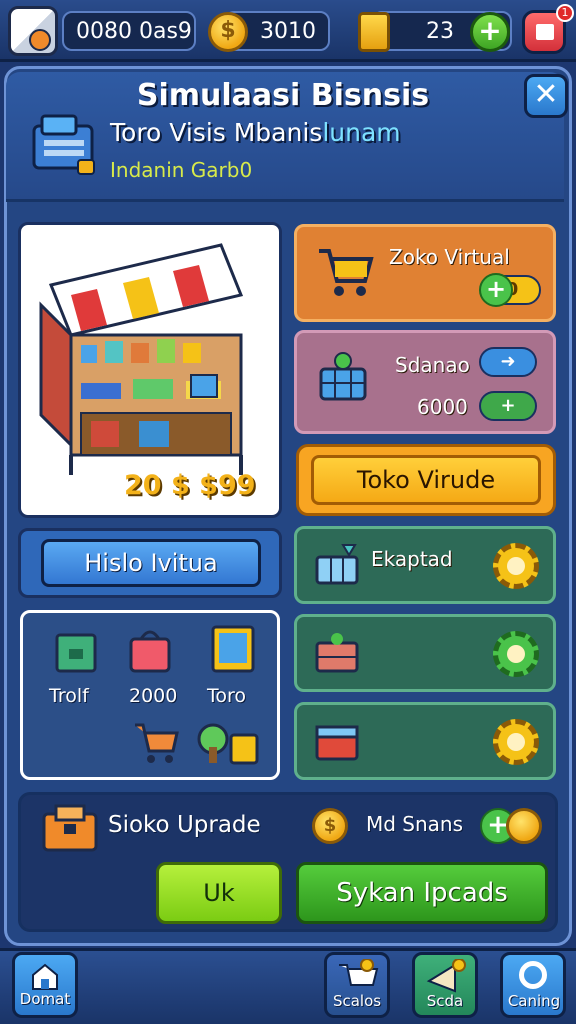 The width and height of the screenshot is (576, 1024). What do you see at coordinates (357, 1001) in the screenshot?
I see `nav-sales-label: Scalos` at bounding box center [357, 1001].